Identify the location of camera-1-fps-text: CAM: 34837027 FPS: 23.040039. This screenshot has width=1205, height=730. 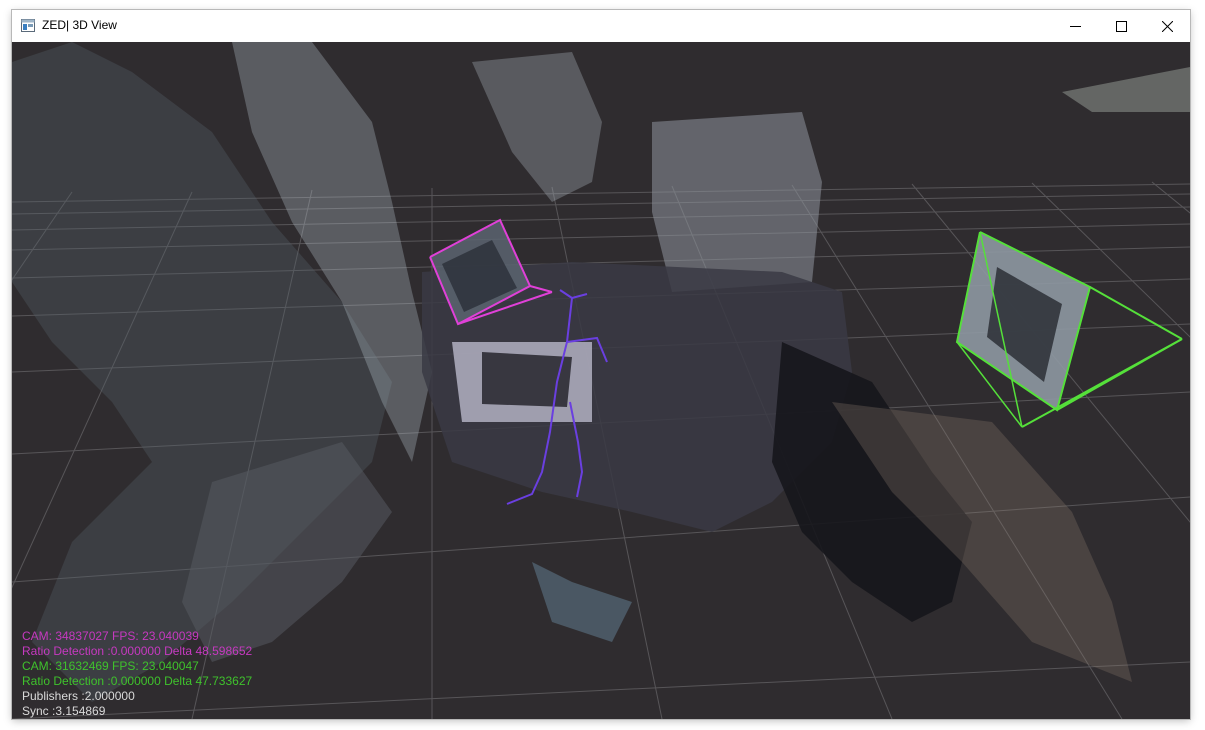
(110, 636).